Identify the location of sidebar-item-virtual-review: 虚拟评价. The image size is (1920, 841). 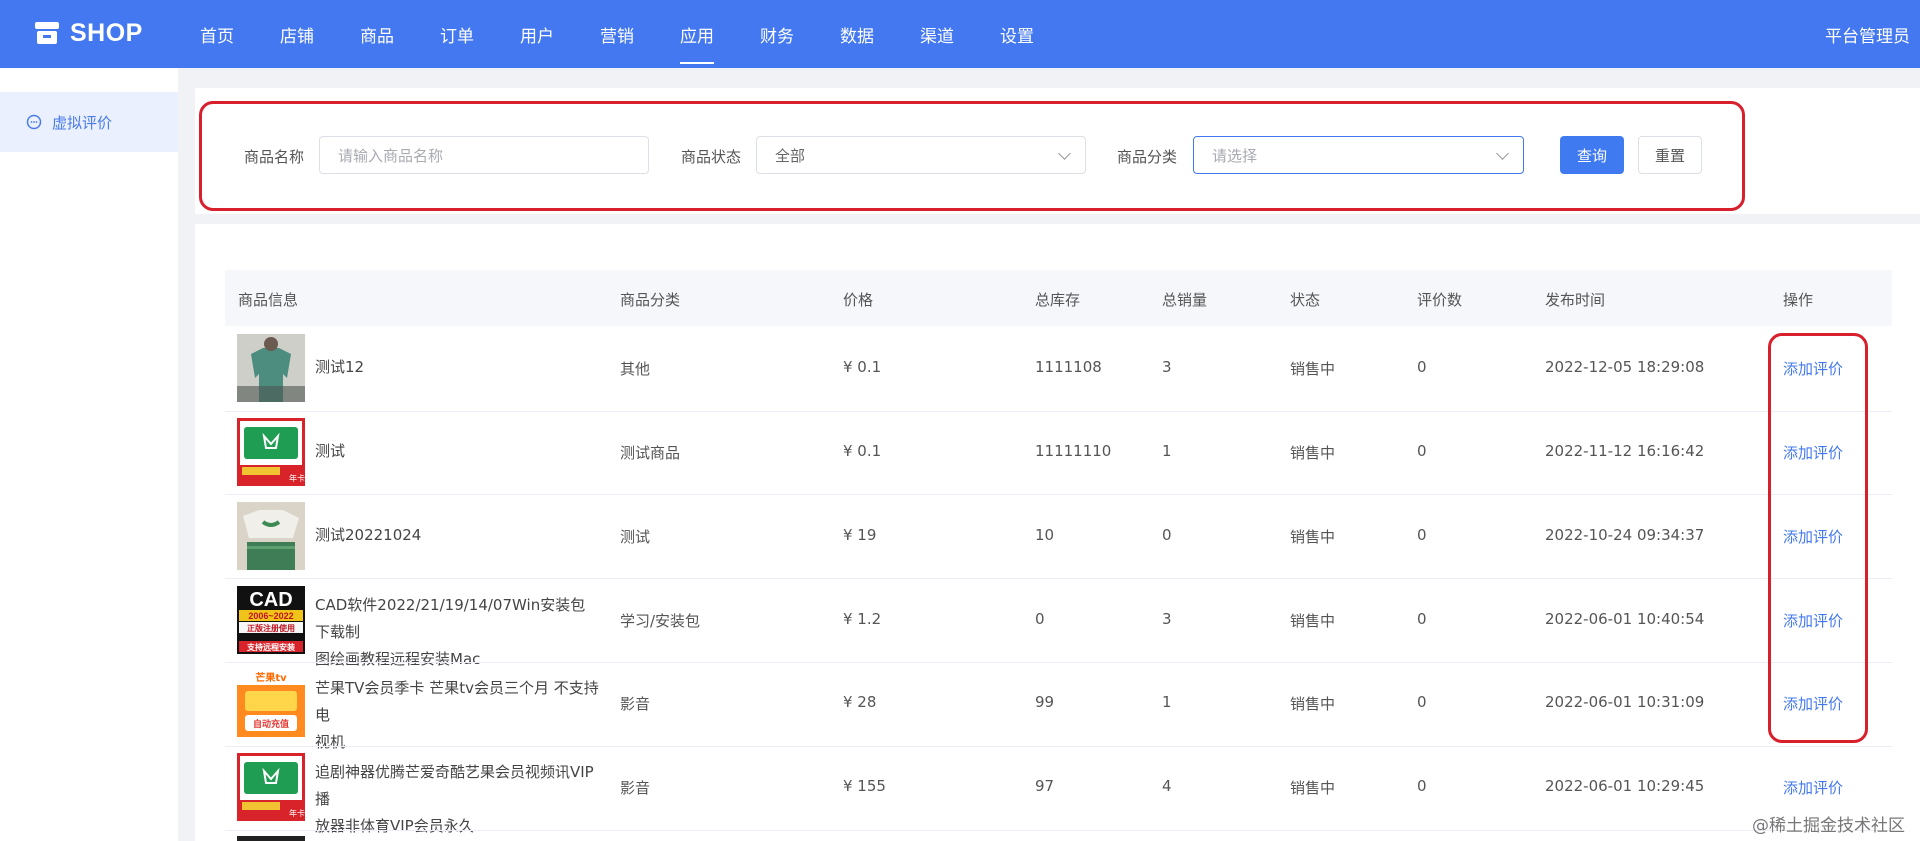
(89, 122).